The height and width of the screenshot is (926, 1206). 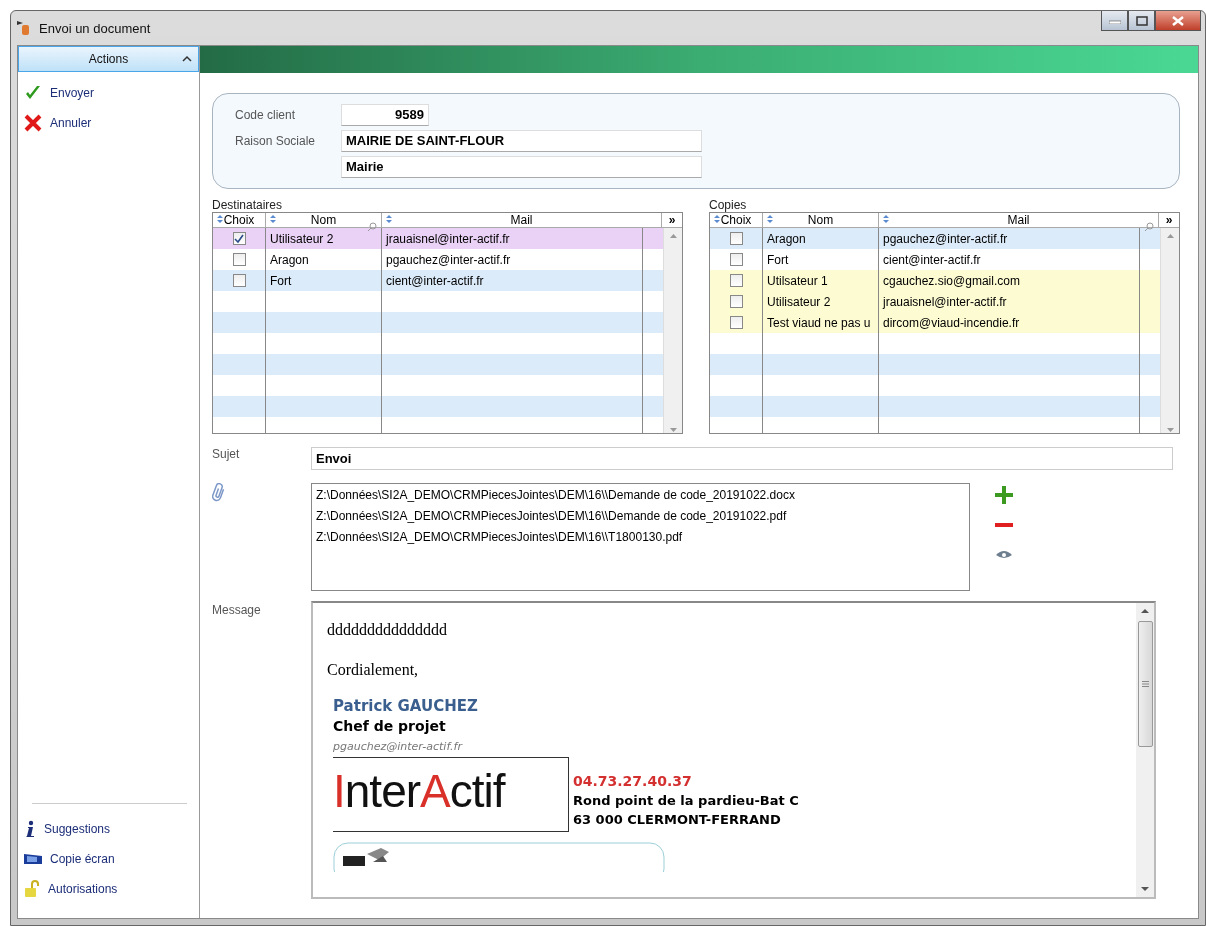 I want to click on message-text: Cordialement,, so click(x=373, y=670).